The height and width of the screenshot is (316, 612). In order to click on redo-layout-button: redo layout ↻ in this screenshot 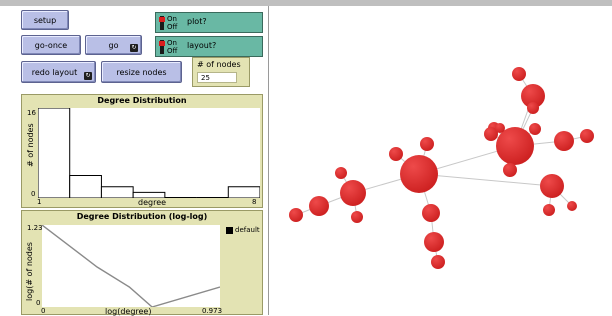, I will do `click(58, 72)`.